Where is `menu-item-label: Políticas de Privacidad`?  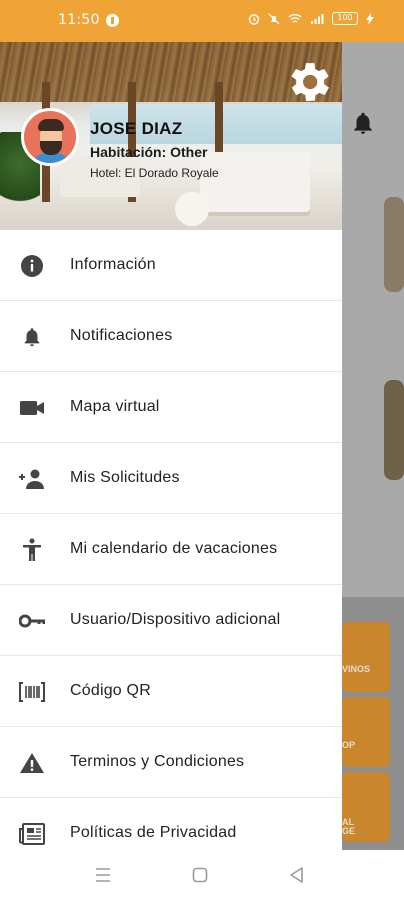 menu-item-label: Políticas de Privacidad is located at coordinates (153, 832).